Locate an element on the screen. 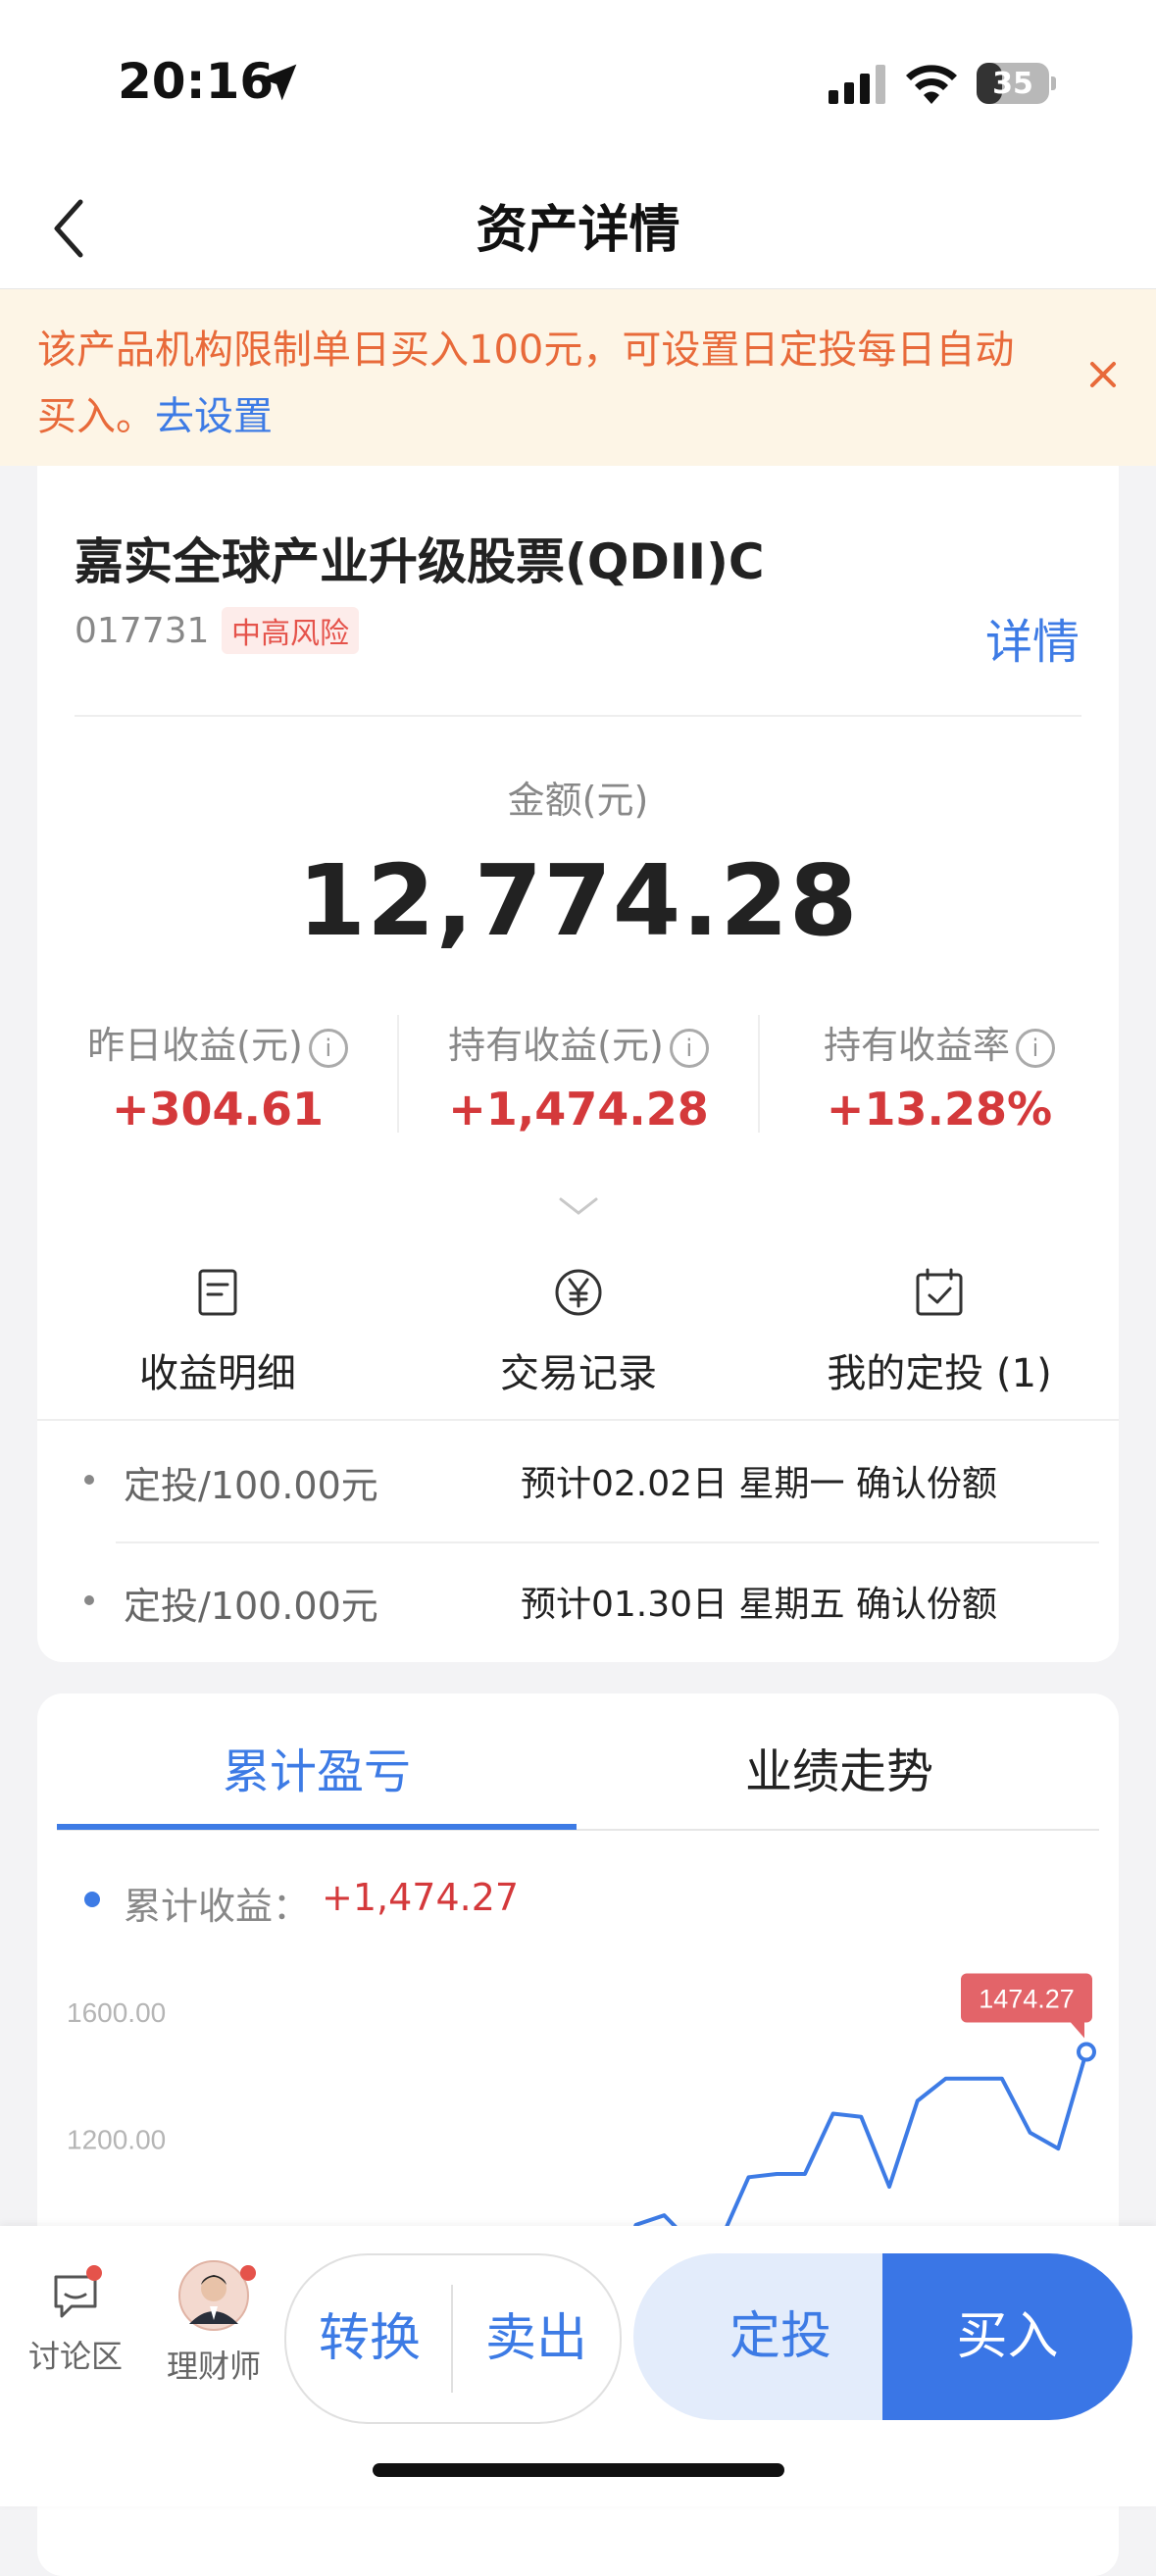 The height and width of the screenshot is (2576, 1156). close-icon is located at coordinates (1103, 375).